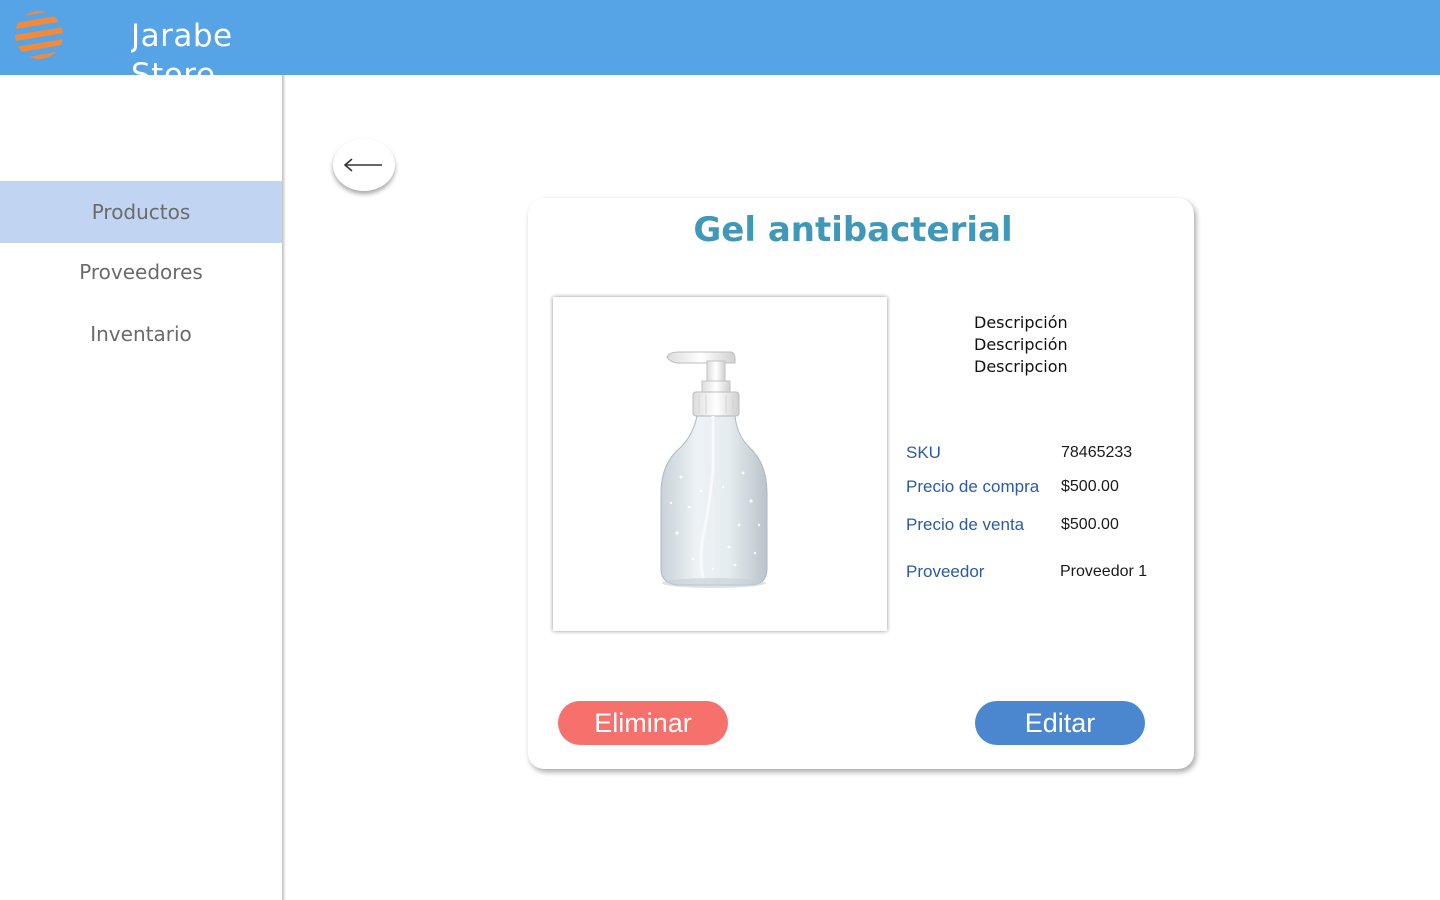 The image size is (1440, 900). I want to click on brand-name: Jarabe Store, so click(182, 46).